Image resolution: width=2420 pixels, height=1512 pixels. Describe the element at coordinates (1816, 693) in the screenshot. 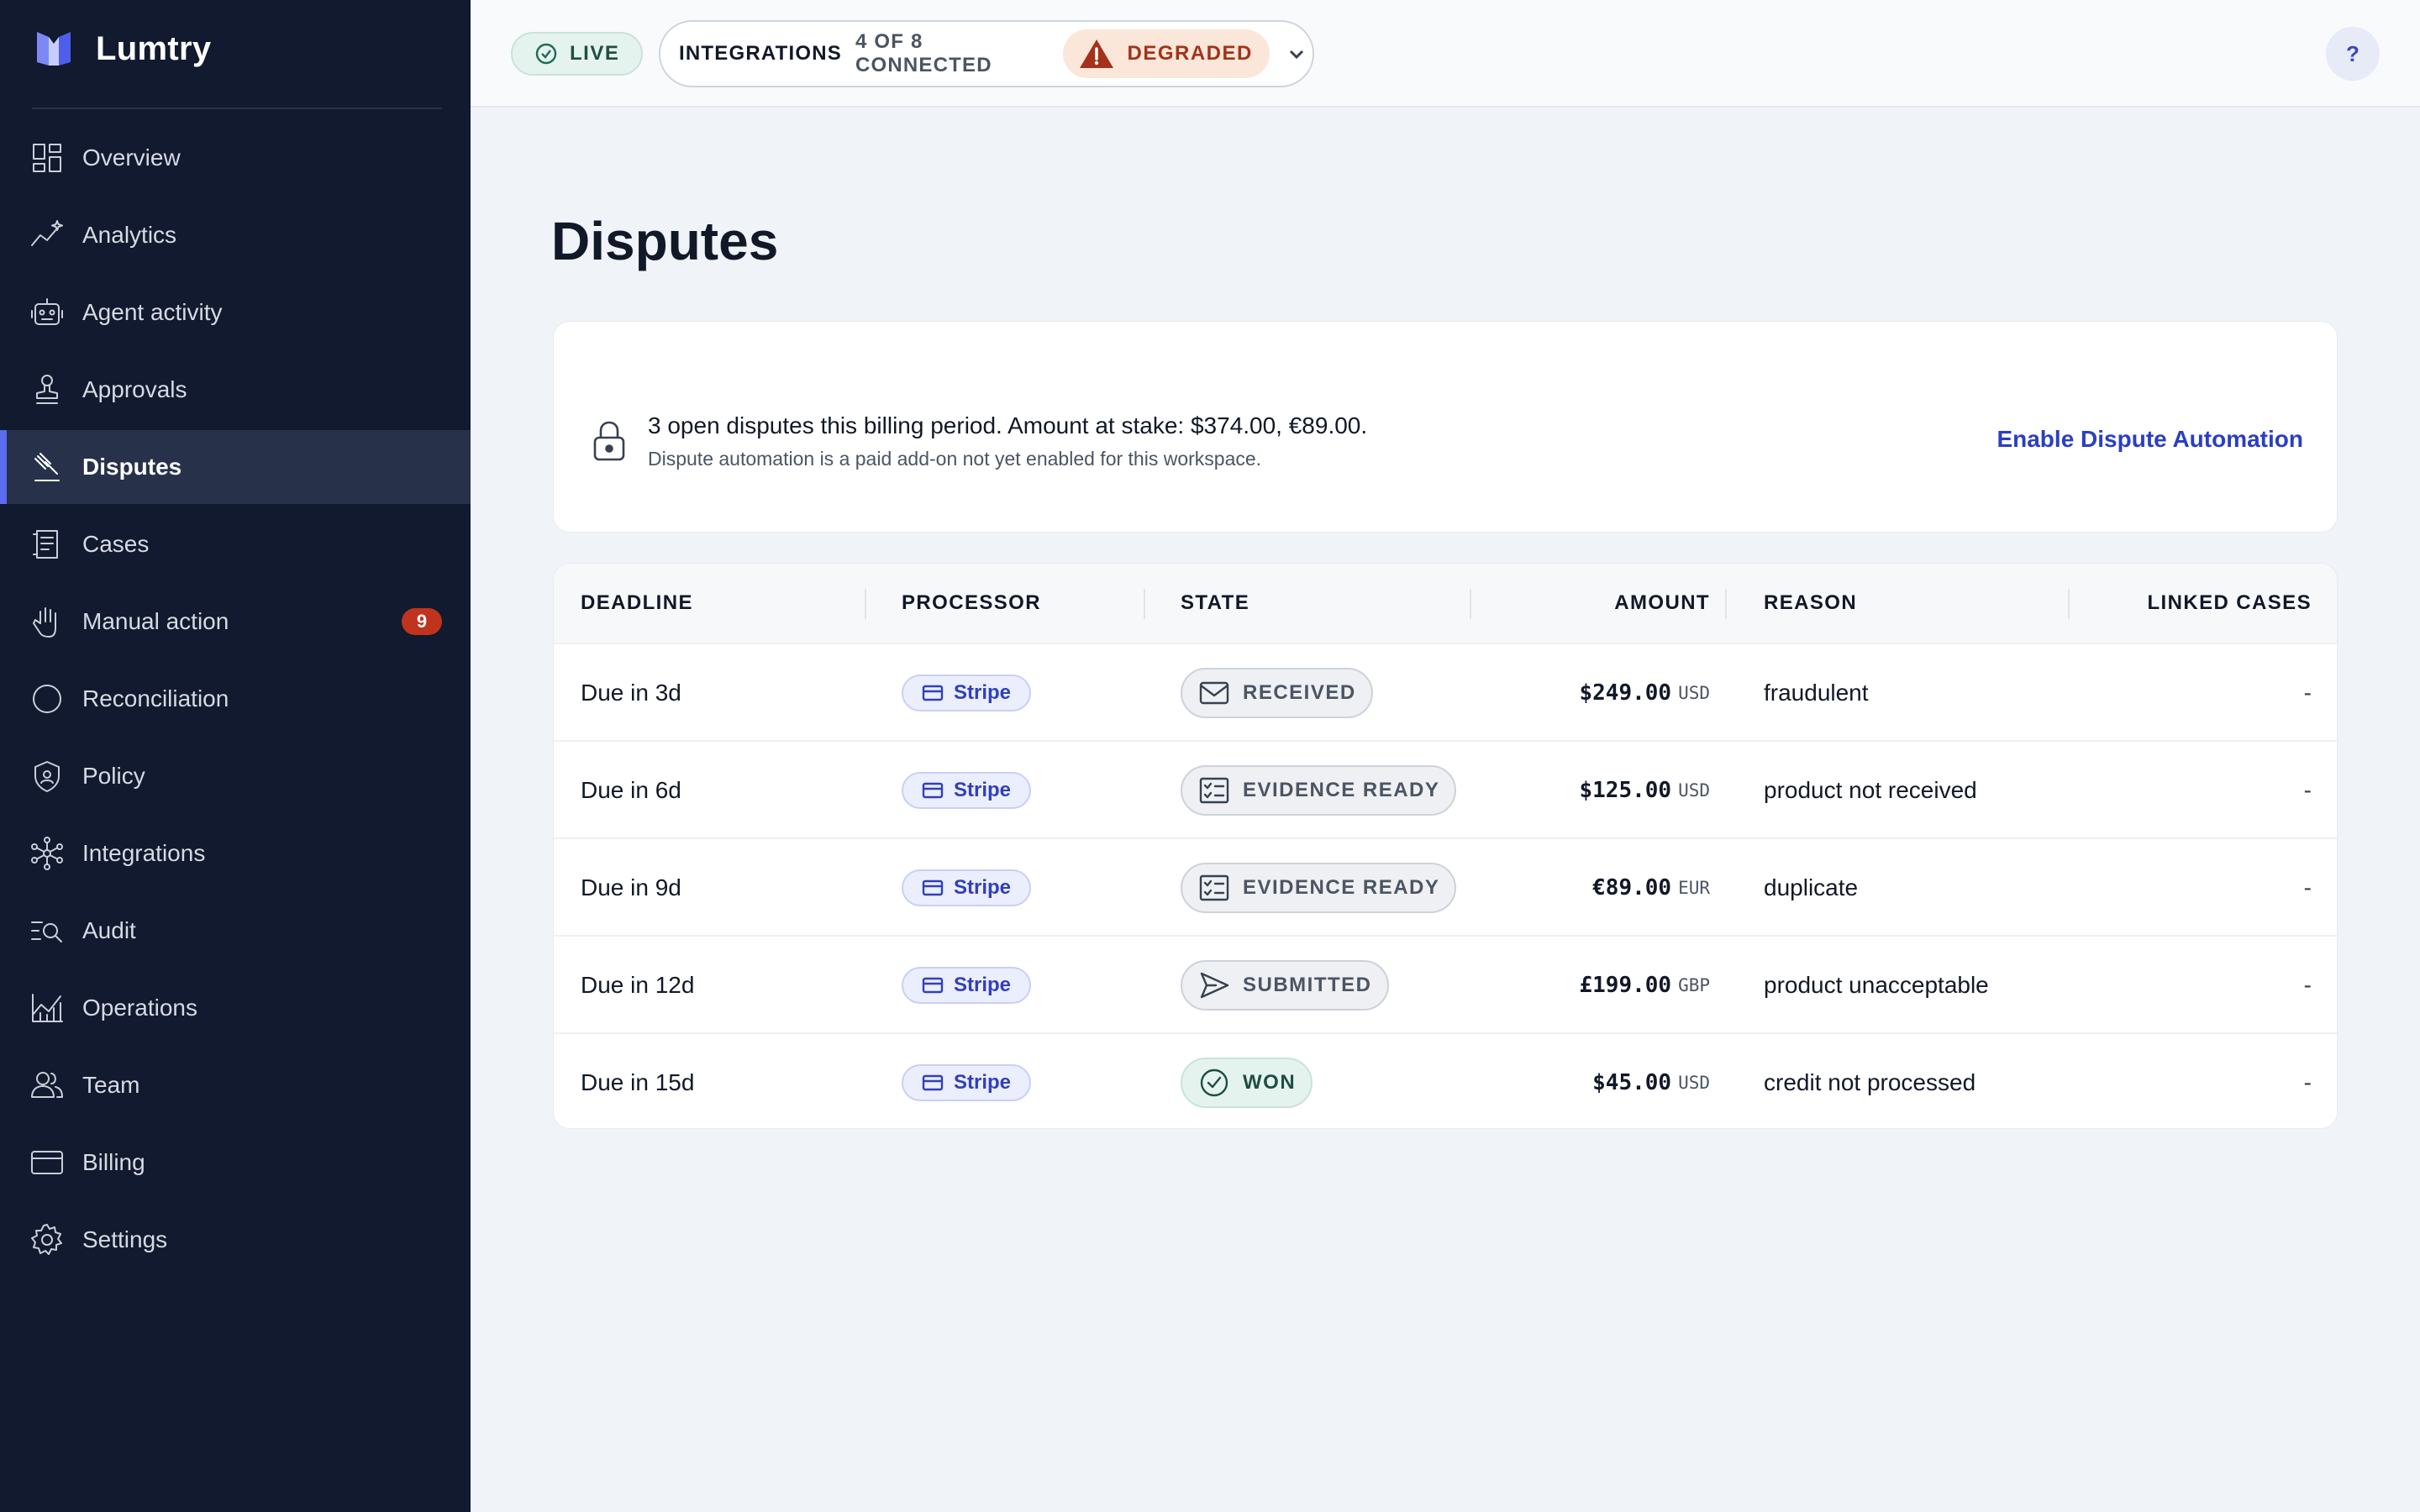

I see `reason-cell: fraudulent` at that location.